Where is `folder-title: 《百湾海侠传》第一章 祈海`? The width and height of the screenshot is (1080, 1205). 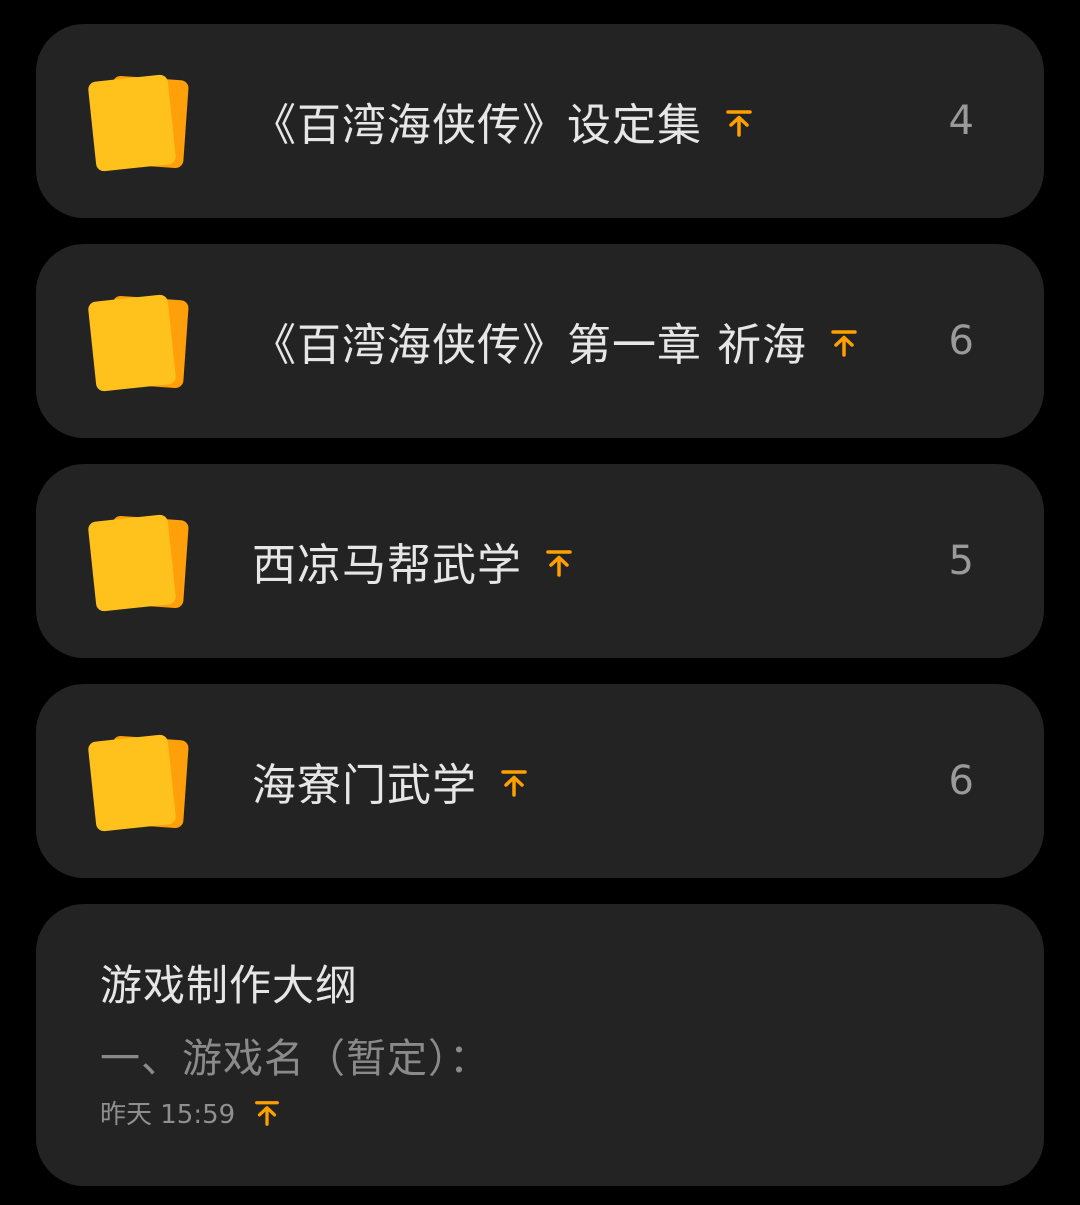
folder-title: 《百湾海侠传》第一章 祈海 is located at coordinates (555, 341).